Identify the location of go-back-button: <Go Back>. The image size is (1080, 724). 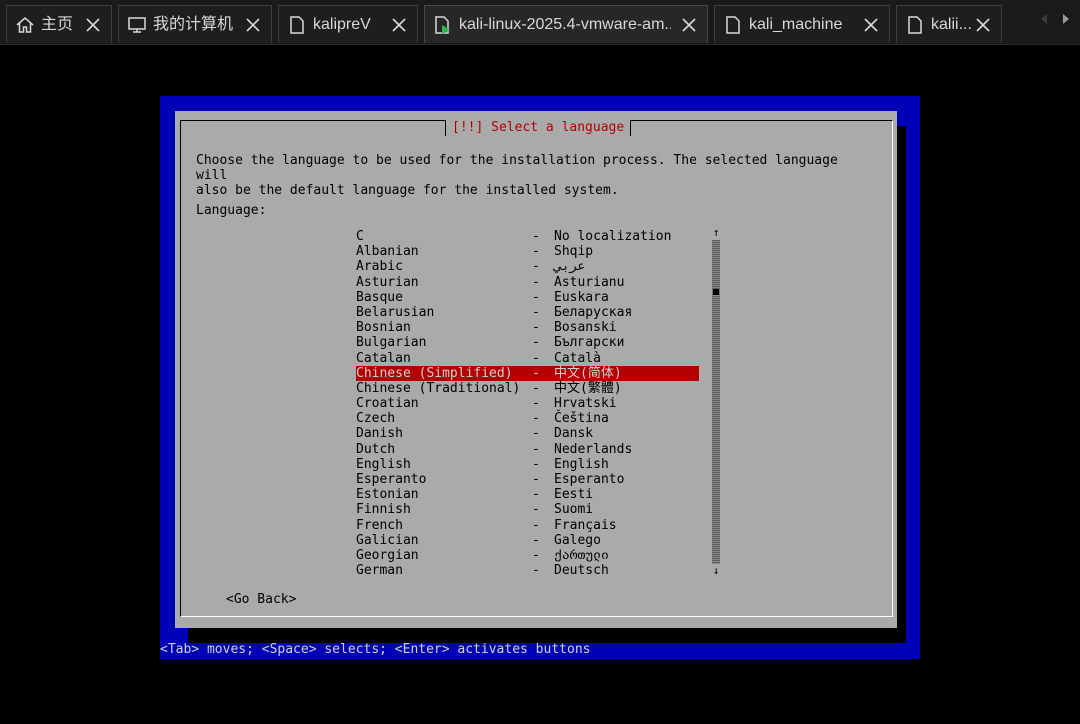
(261, 599).